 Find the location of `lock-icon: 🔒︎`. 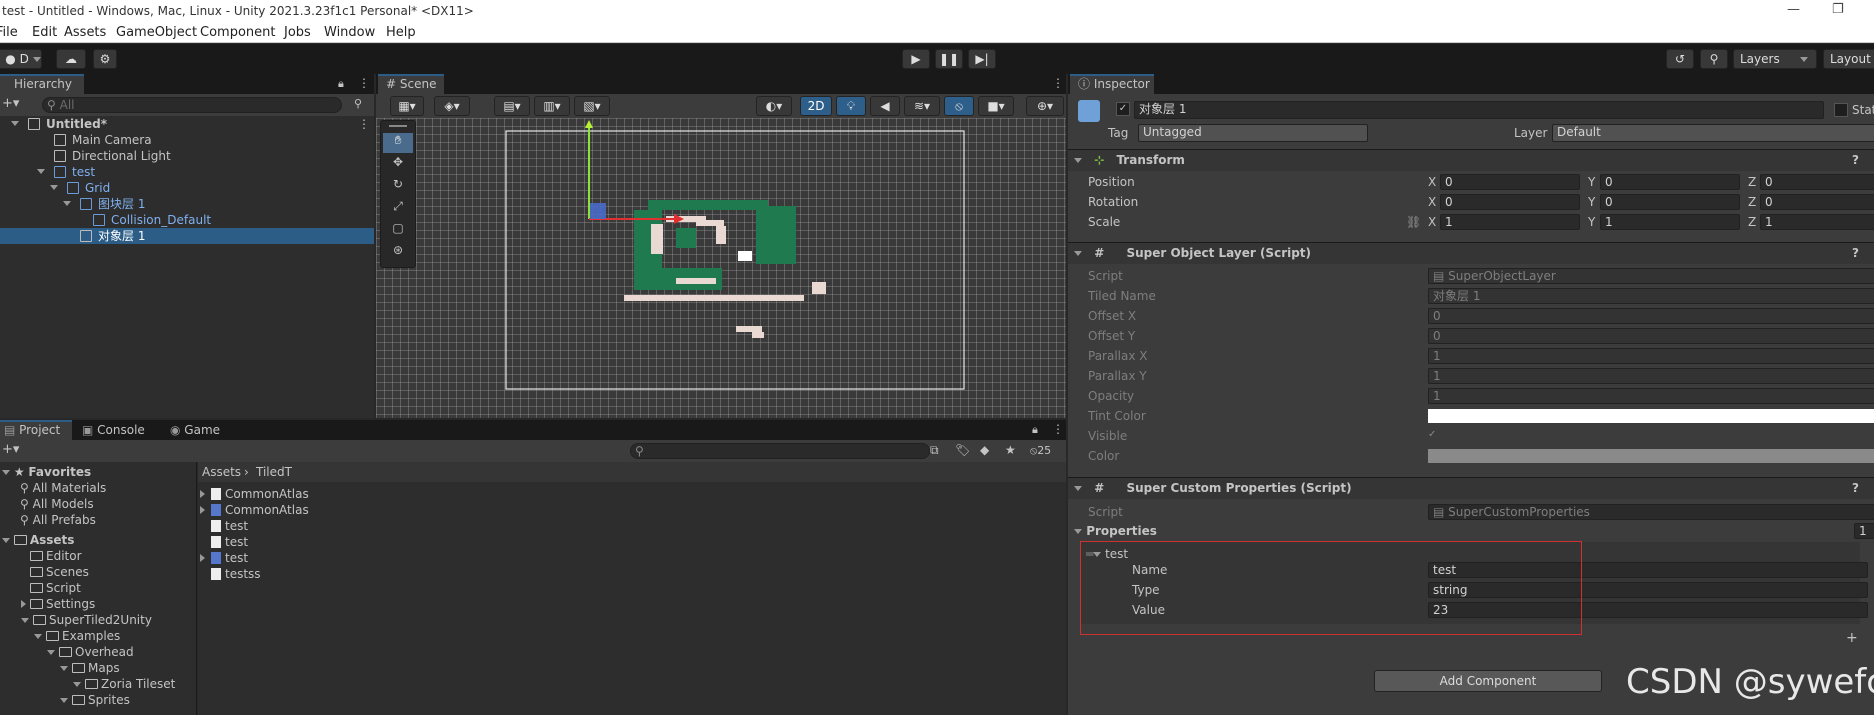

lock-icon: 🔒︎ is located at coordinates (341, 84).